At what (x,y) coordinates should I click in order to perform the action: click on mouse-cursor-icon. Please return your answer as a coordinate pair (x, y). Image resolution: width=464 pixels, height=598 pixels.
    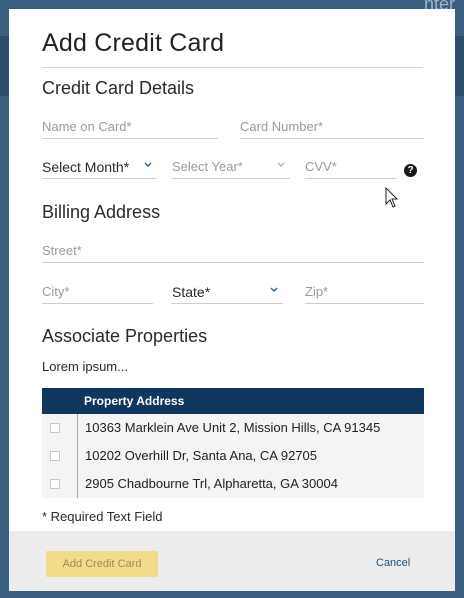
    Looking at the image, I should click on (392, 197).